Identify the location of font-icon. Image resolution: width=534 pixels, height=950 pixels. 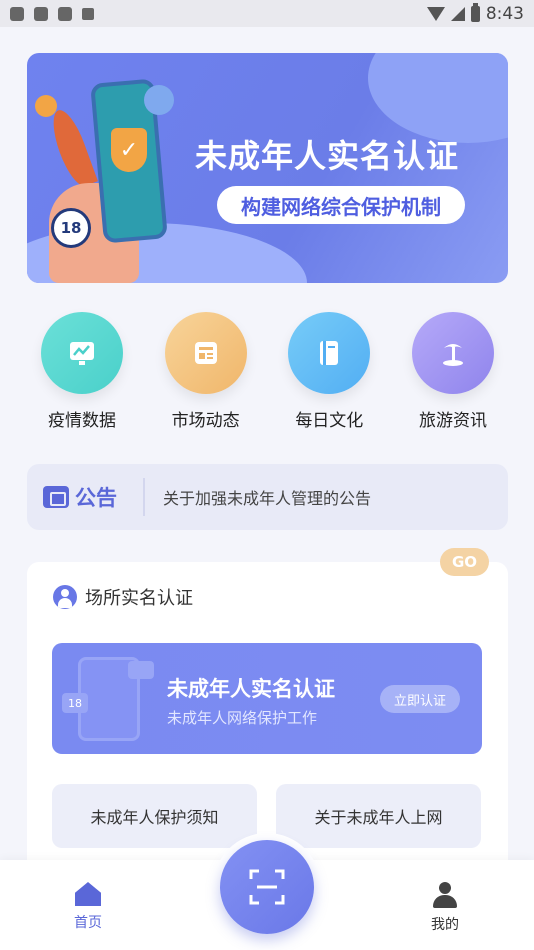
(88, 13).